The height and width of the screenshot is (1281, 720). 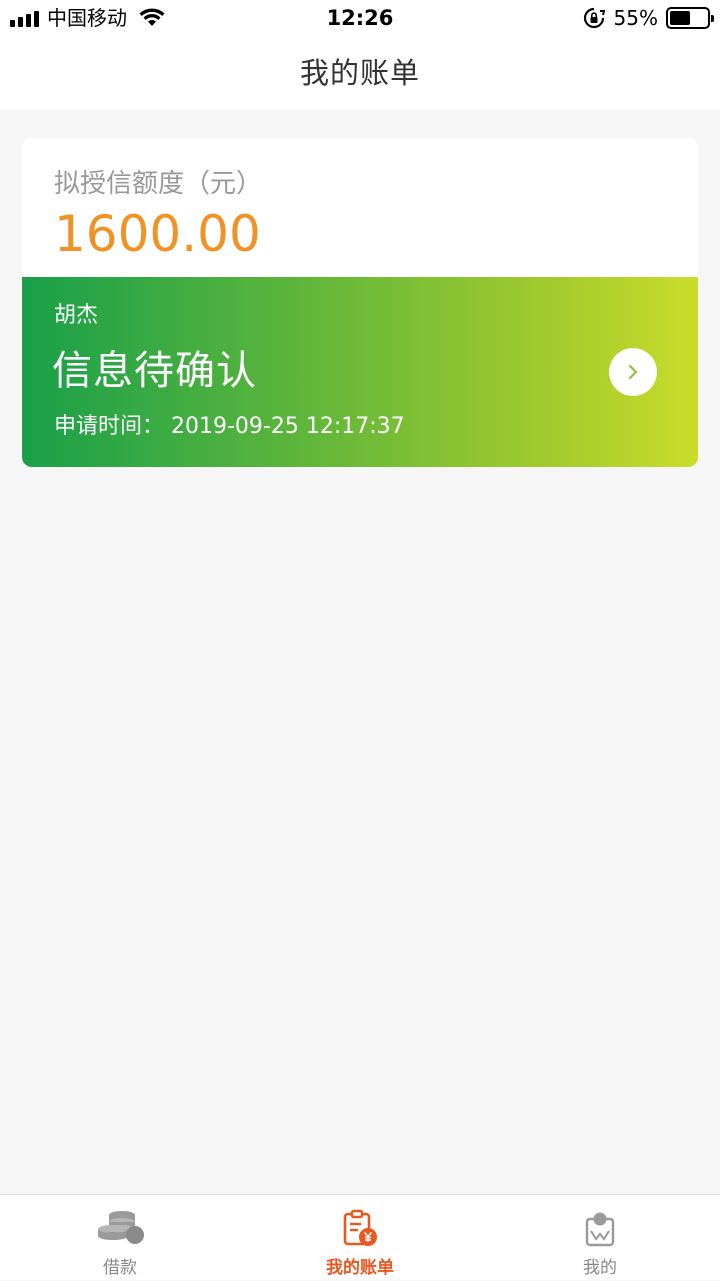 I want to click on tab-mine: 我的, so click(x=600, y=1238).